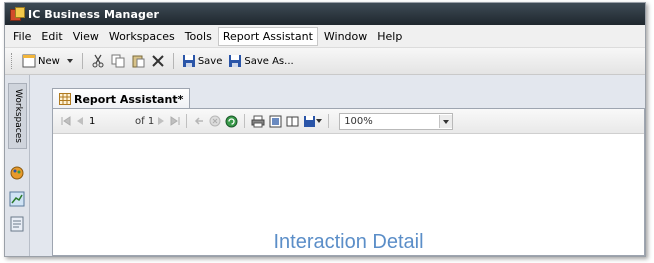  I want to click on window-title: IC Business Manager, so click(94, 14).